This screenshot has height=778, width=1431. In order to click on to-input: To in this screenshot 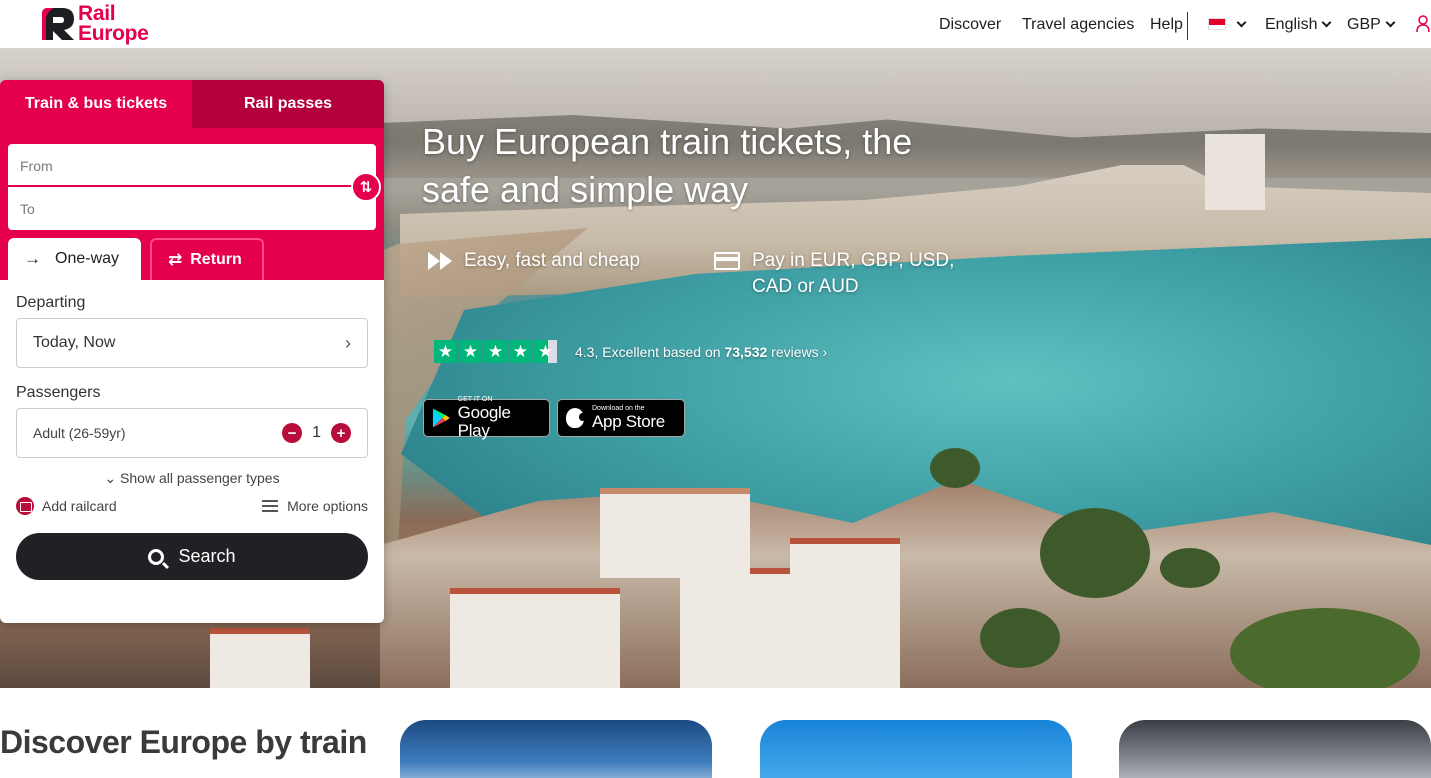, I will do `click(192, 208)`.